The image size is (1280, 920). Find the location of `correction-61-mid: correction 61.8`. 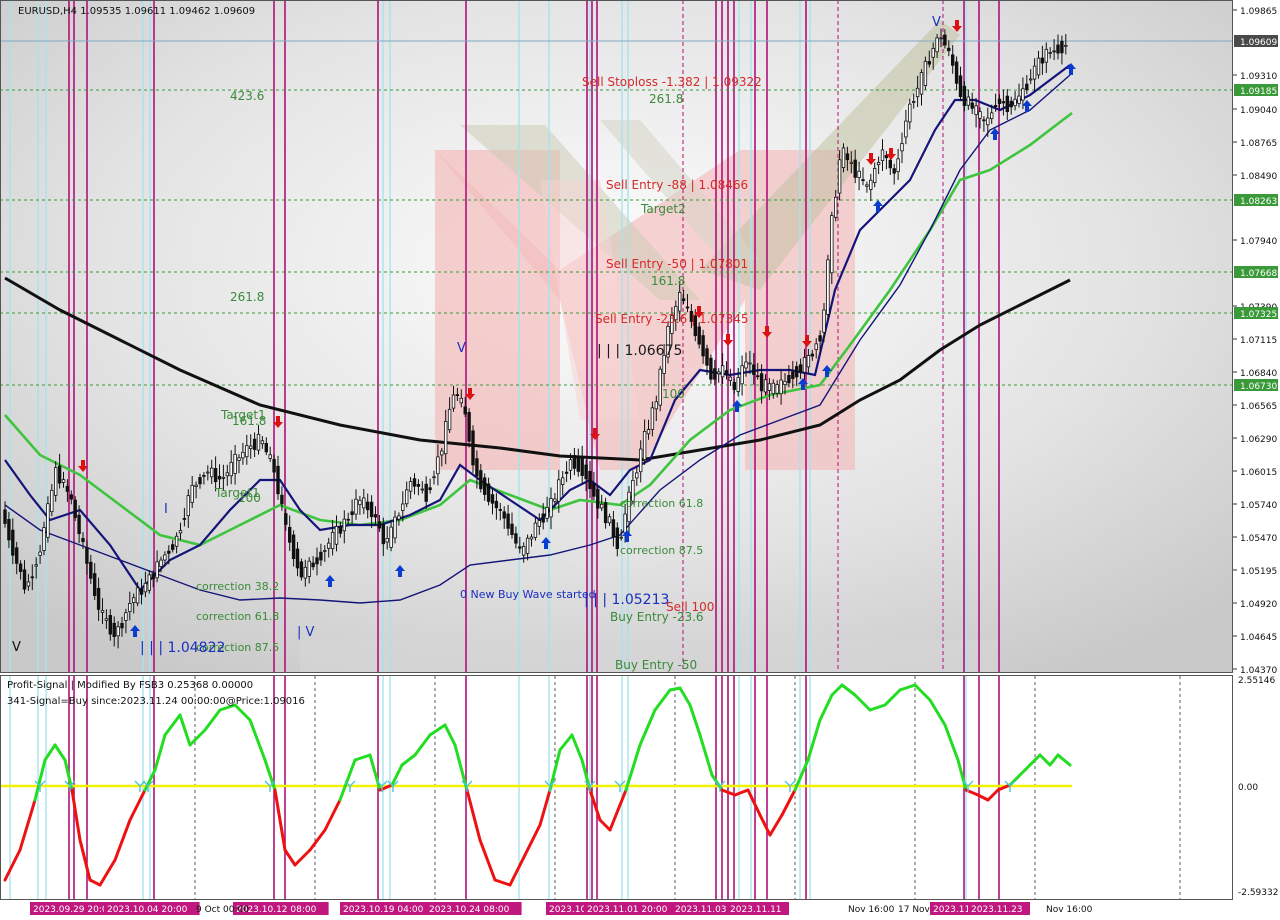

correction-61-mid: correction 61.8 is located at coordinates (661, 503).